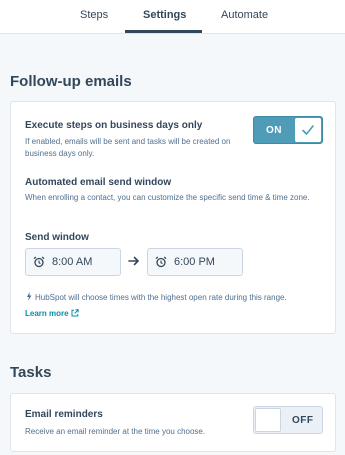  I want to click on business-days-toggle: ON, so click(288, 130).